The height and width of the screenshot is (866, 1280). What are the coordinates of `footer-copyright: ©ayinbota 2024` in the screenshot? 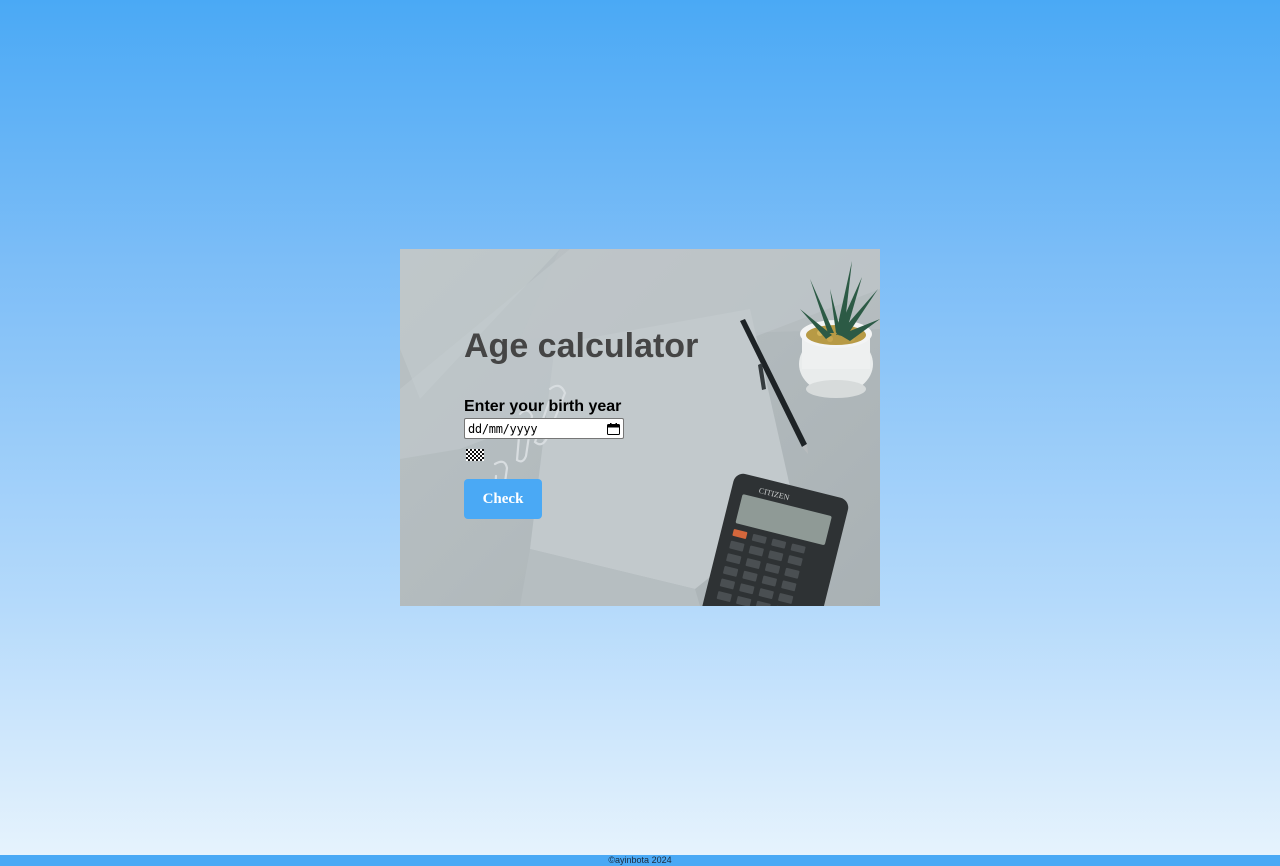 It's located at (640, 860).